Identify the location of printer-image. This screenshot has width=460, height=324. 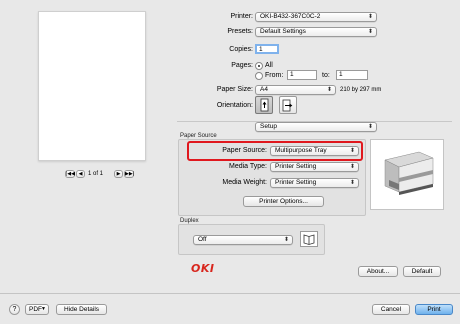
(409, 173).